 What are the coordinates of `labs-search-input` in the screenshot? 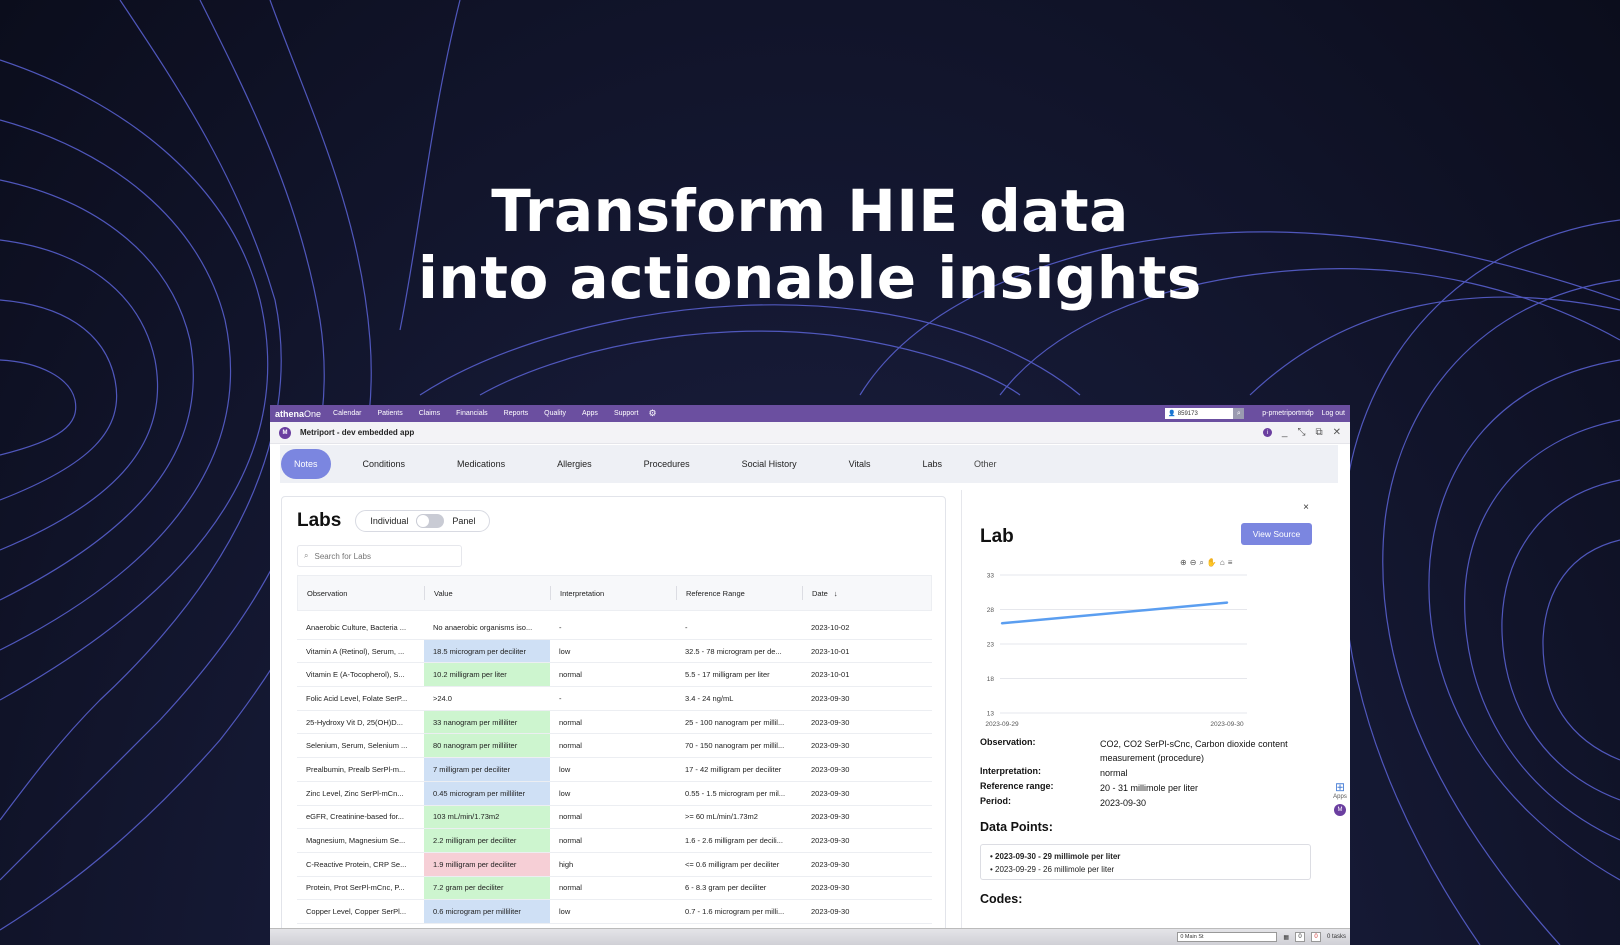 It's located at (379, 556).